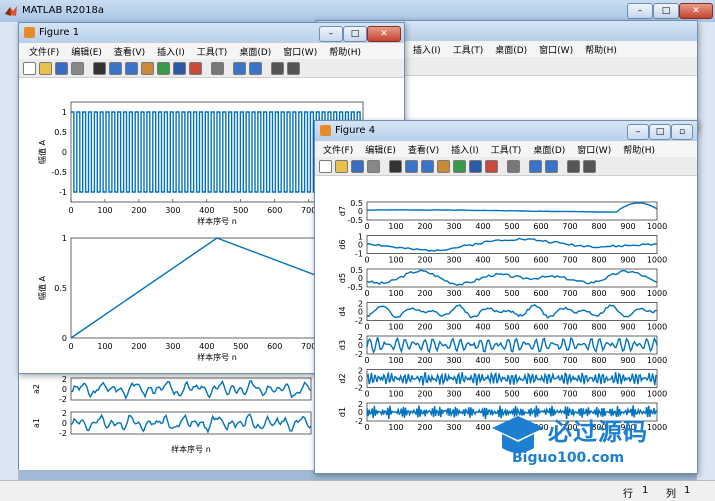  I want to click on figure1-title: Figure 1, so click(59, 32).